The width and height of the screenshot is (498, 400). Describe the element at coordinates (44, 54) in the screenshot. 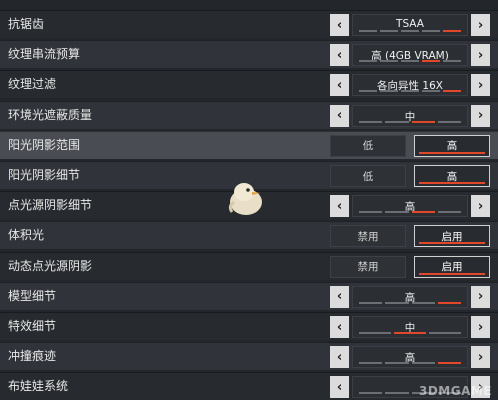

I see `setting-label: 纹理串流预算` at that location.